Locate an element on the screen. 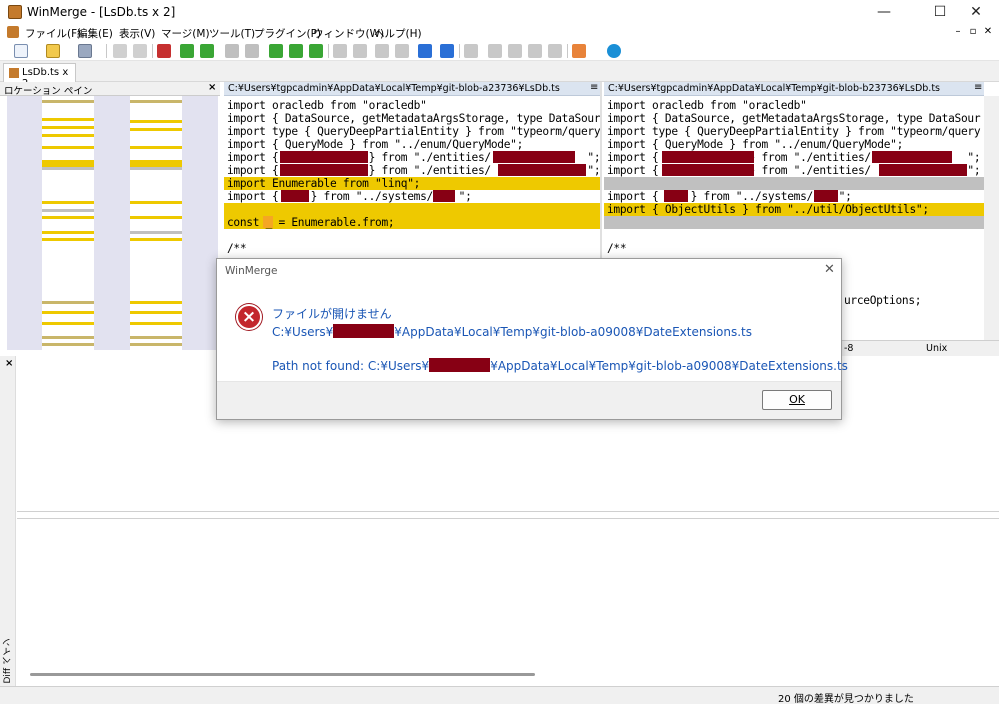 The image size is (999, 705). all-right-icon is located at coordinates (425, 51).